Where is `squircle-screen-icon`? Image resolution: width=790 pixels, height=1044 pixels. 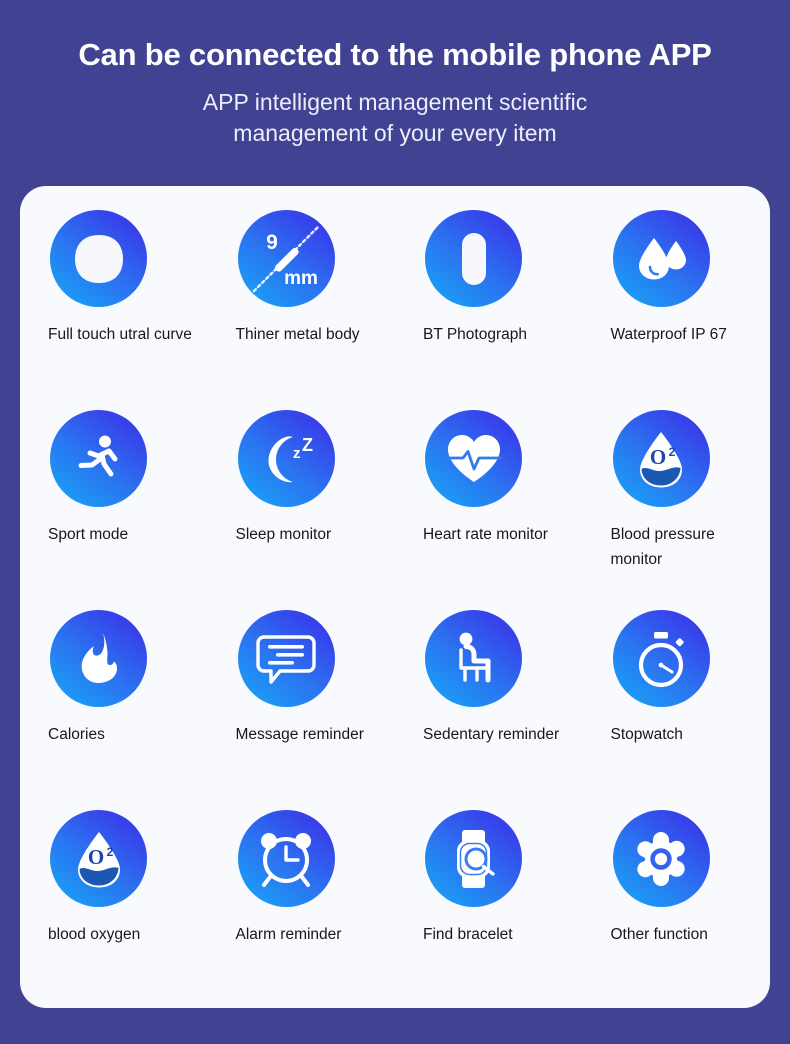 squircle-screen-icon is located at coordinates (98, 258).